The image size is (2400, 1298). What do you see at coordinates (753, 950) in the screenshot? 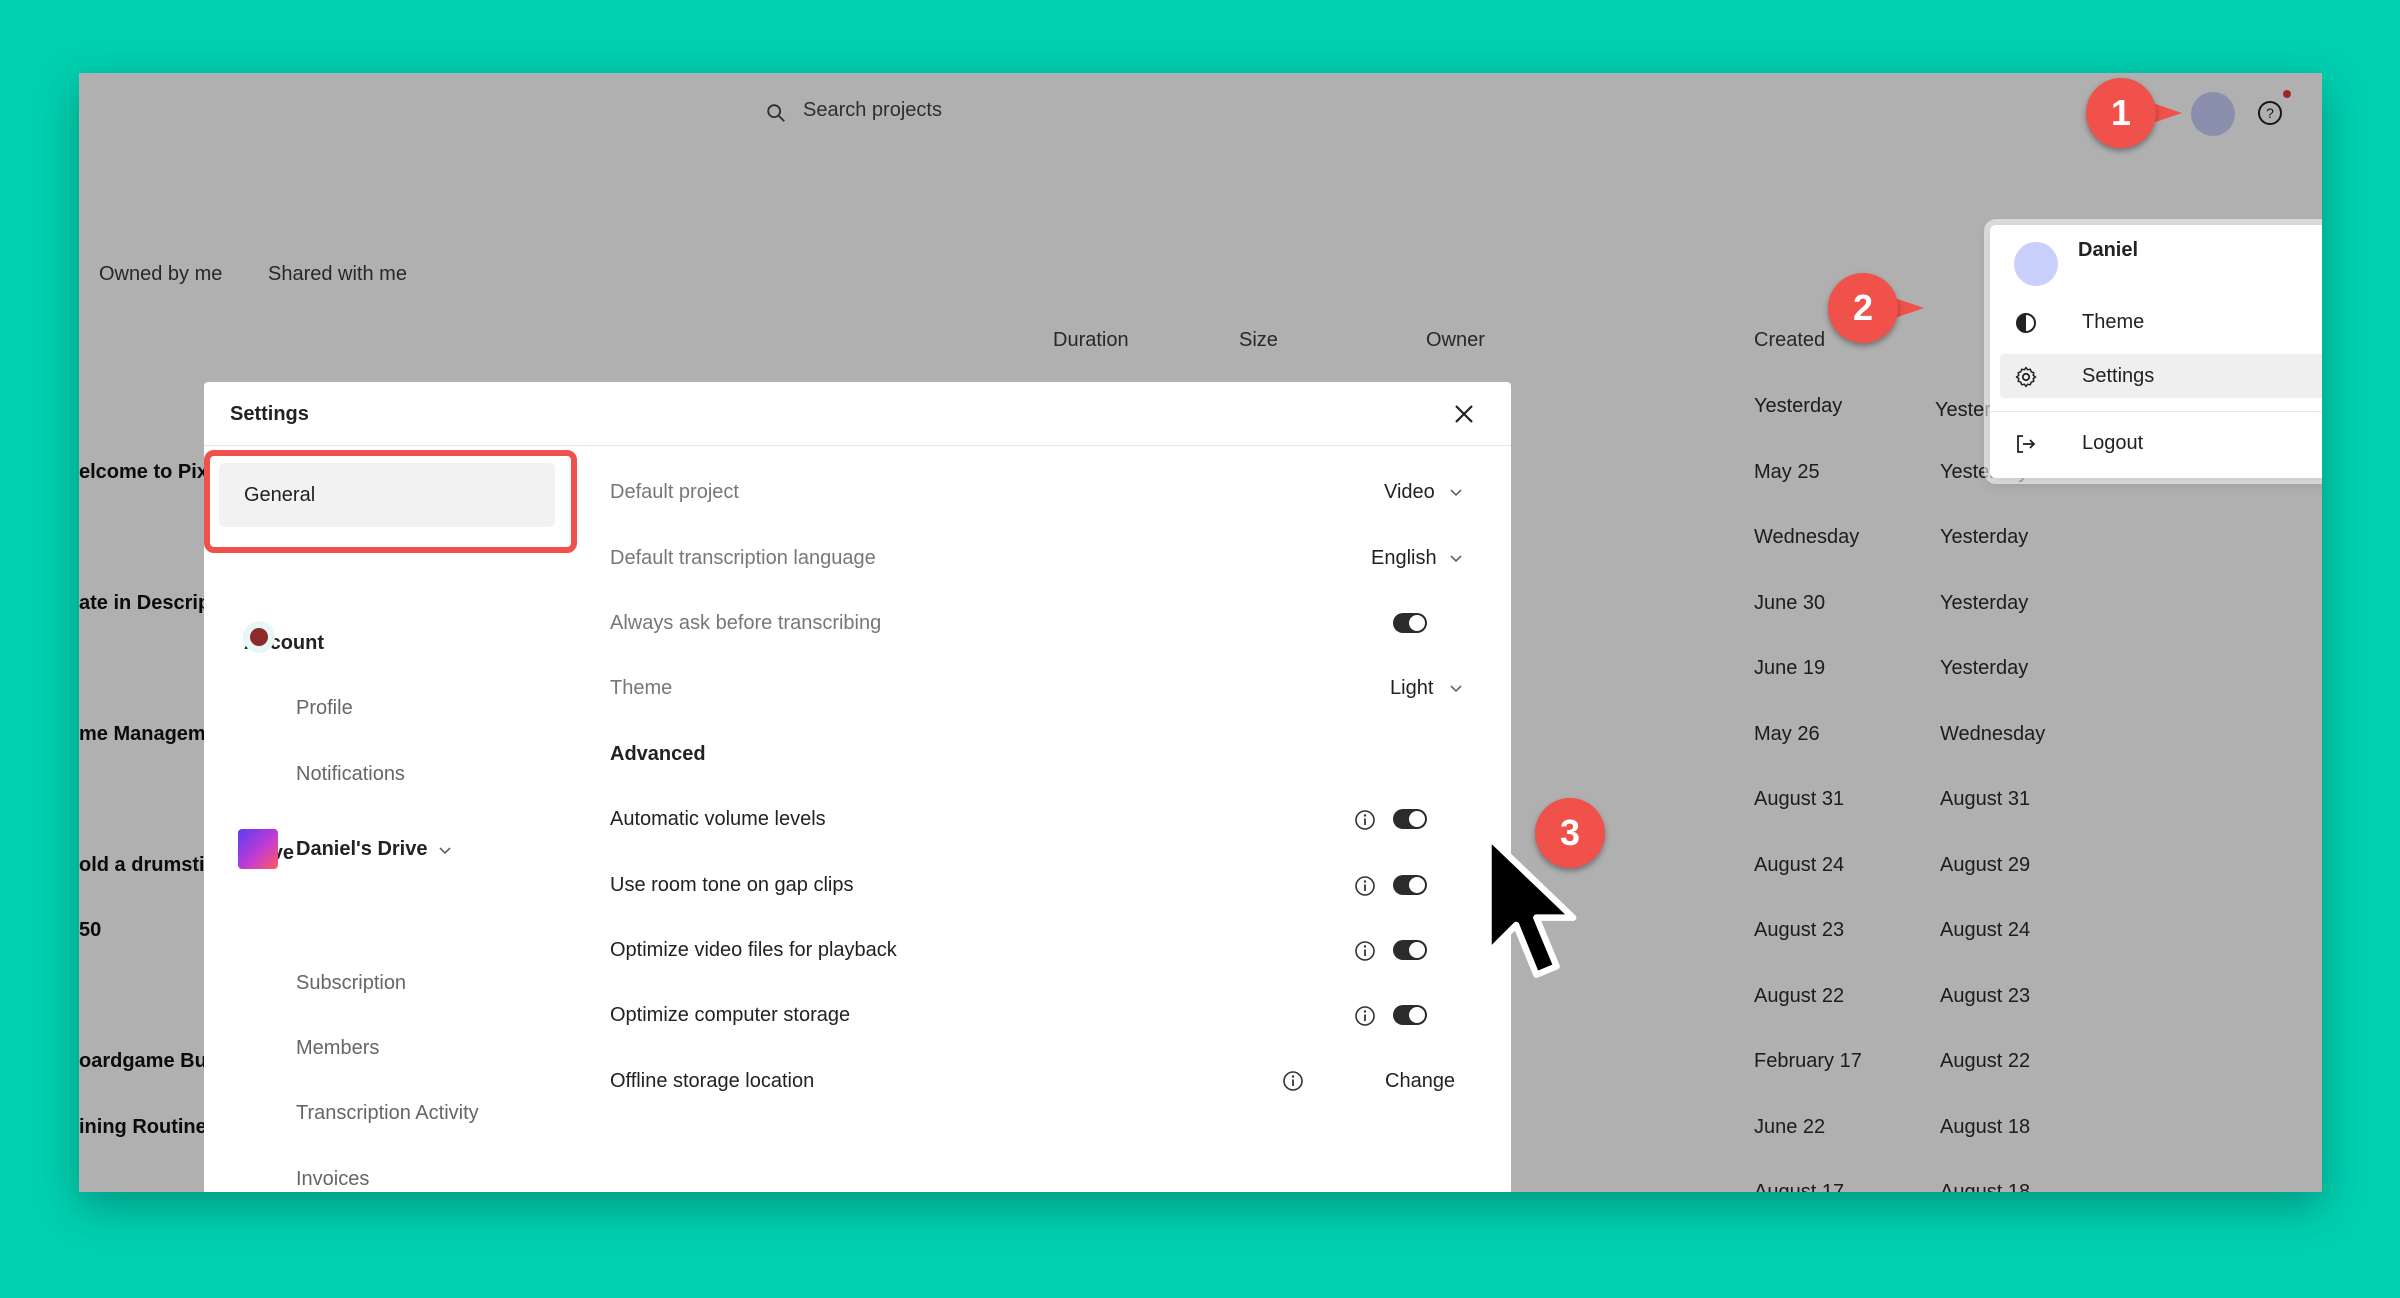
I see `optimize-video-label: Optimize video files for playback` at bounding box center [753, 950].